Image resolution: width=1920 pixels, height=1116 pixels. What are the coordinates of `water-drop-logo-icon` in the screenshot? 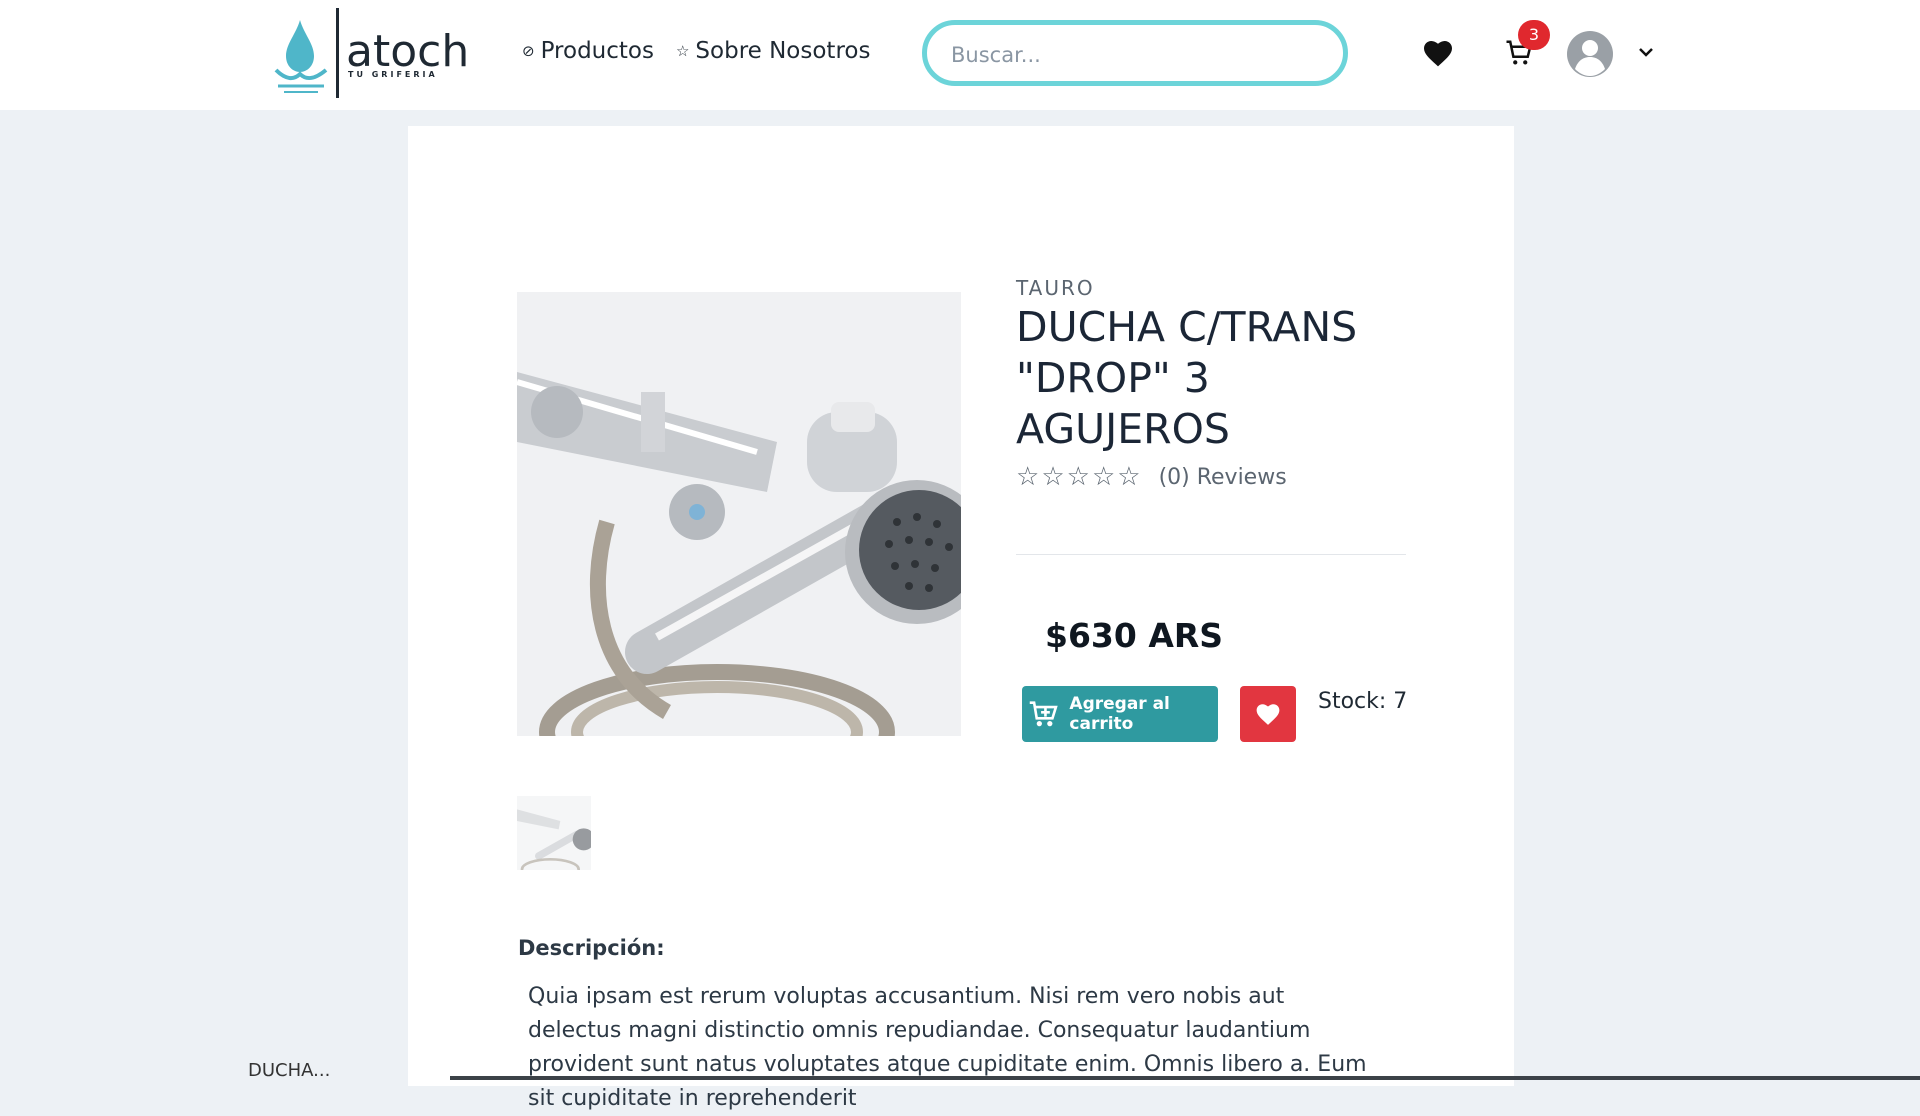 It's located at (301, 56).